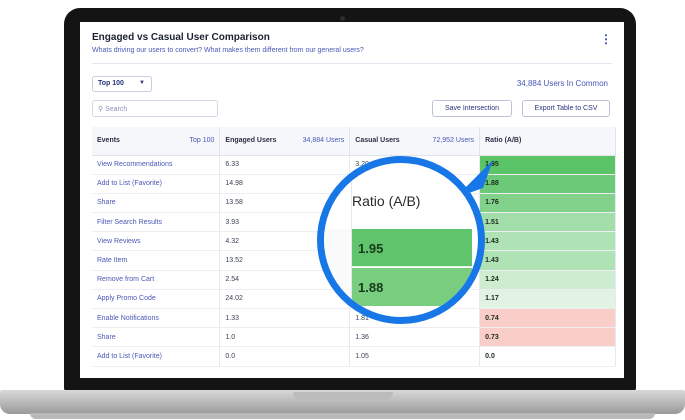 The height and width of the screenshot is (420, 685). Describe the element at coordinates (352, 63) in the screenshot. I see `divider` at that location.